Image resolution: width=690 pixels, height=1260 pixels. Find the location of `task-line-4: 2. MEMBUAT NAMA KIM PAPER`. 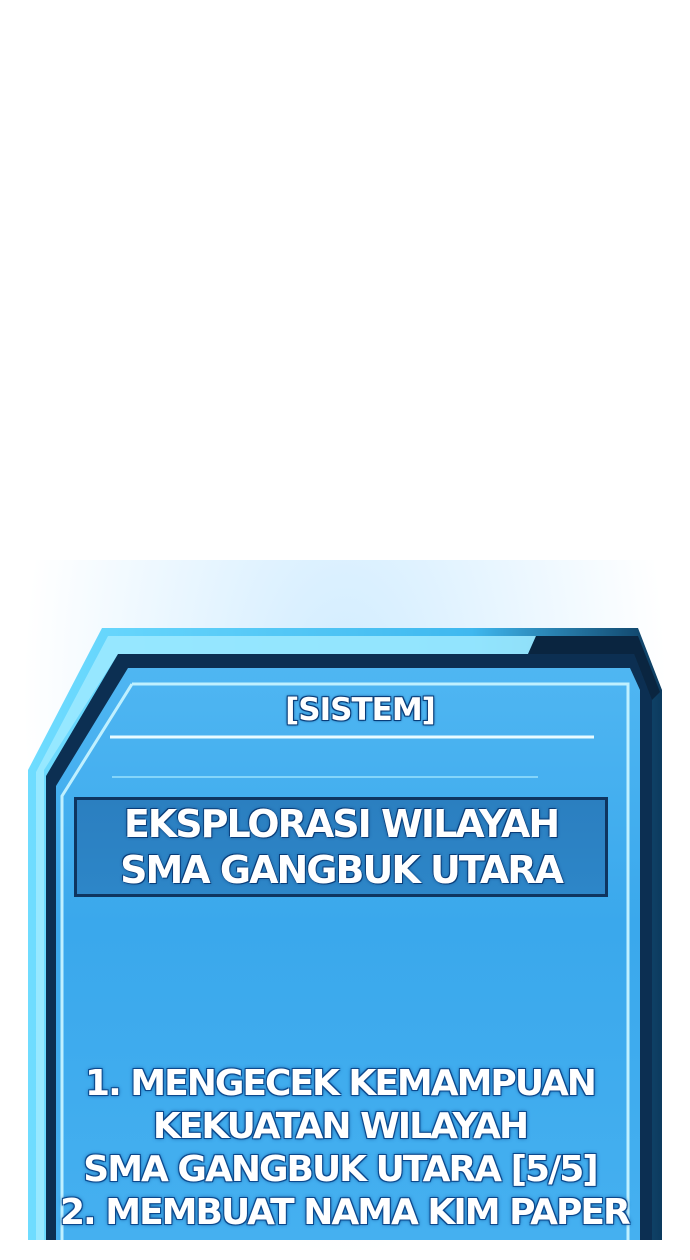

task-line-4: 2. MEMBUAT NAMA KIM PAPER is located at coordinates (345, 1212).